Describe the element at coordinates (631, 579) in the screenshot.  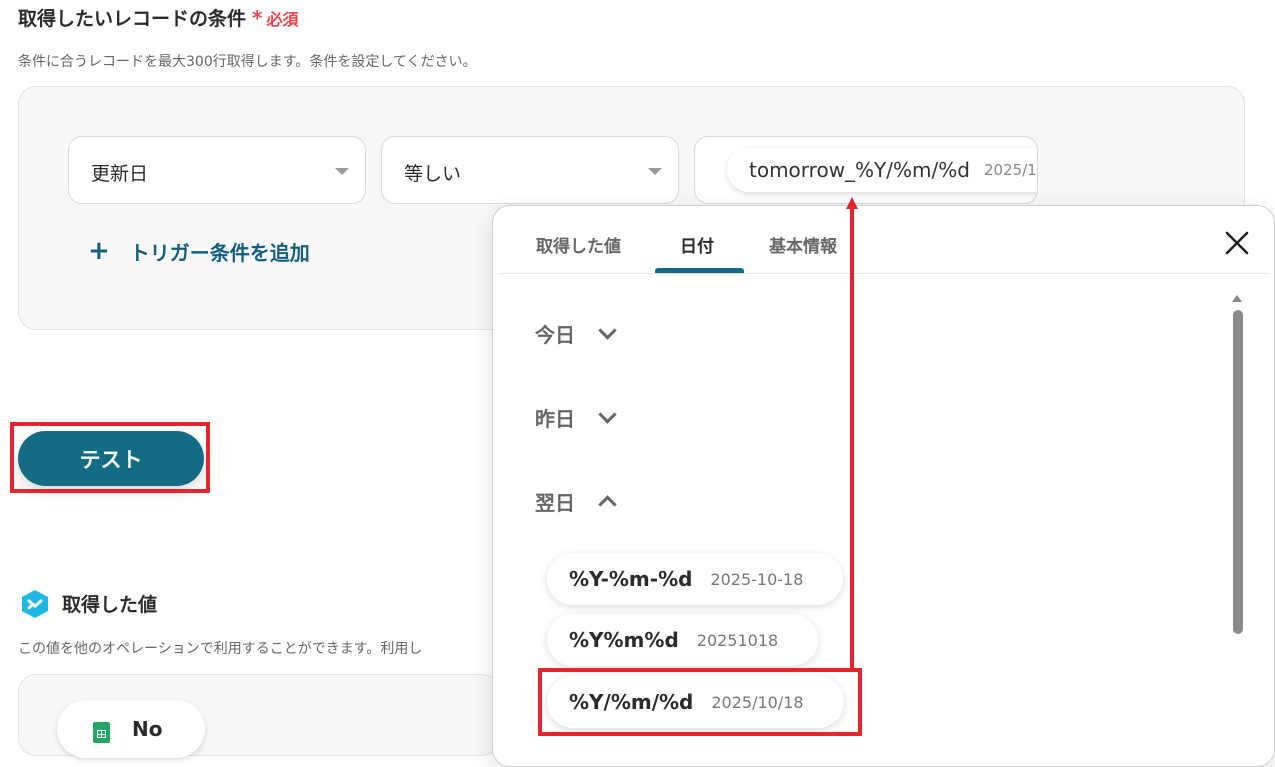
I see `format-key: %Y-%m-%d` at that location.